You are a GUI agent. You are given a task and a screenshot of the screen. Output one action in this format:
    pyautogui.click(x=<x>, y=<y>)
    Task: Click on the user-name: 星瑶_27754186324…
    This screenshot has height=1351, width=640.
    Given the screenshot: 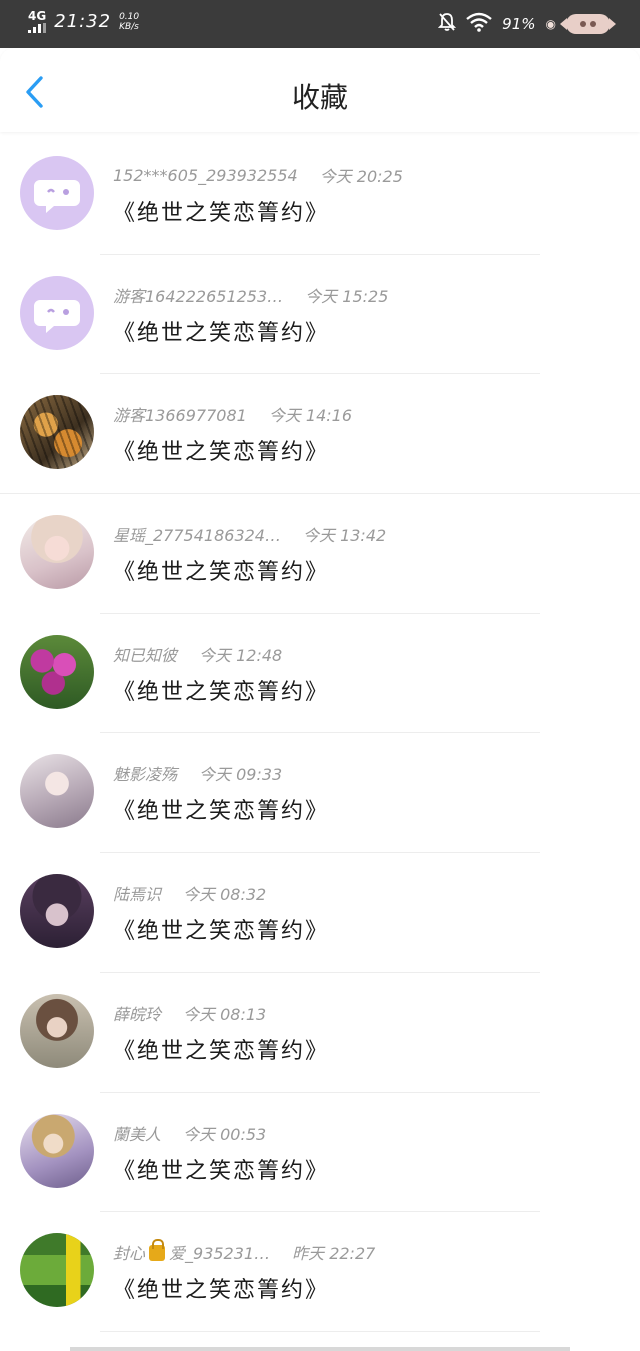 What is the action you would take?
    pyautogui.click(x=197, y=536)
    